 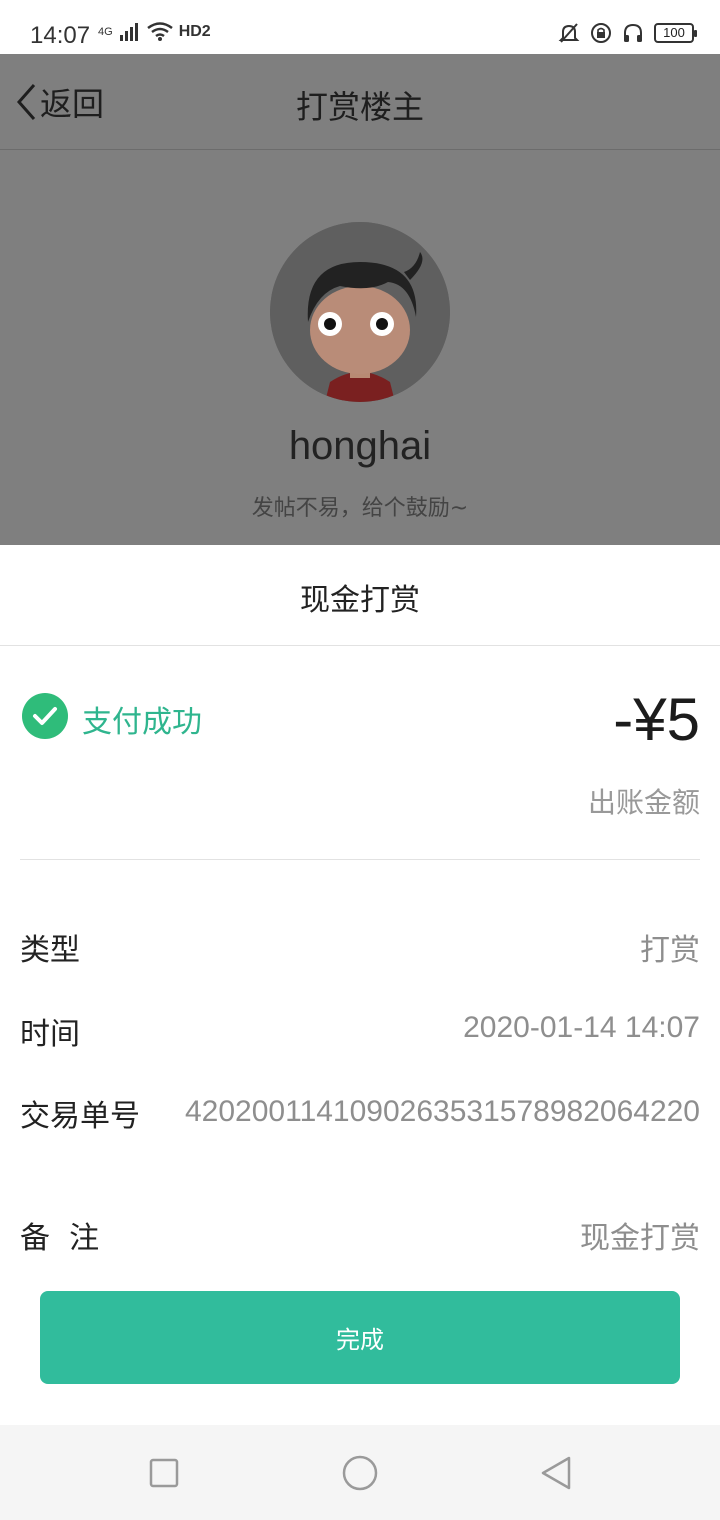 What do you see at coordinates (194, 31) in the screenshot?
I see `hd-indicator: HD2` at bounding box center [194, 31].